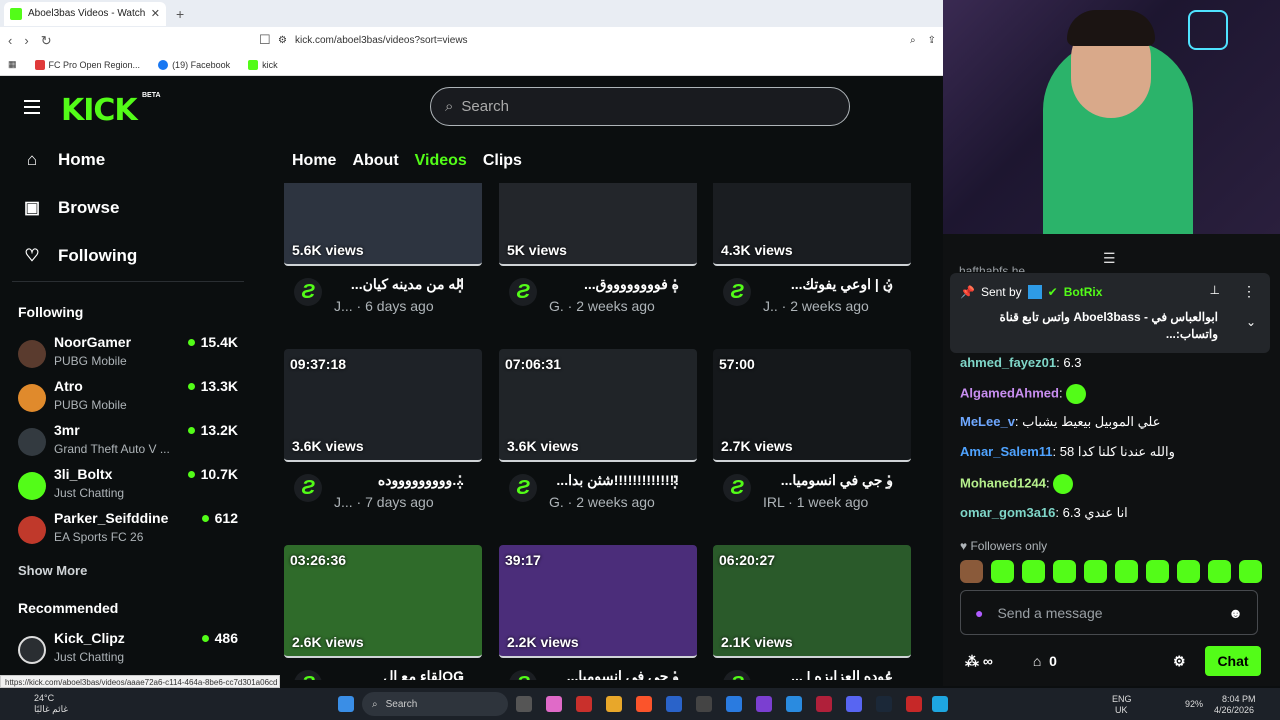 This screenshot has width=1280, height=720. What do you see at coordinates (131, 486) in the screenshot?
I see `following-item: 3li_Boltx Just Chatting 10.7K` at bounding box center [131, 486].